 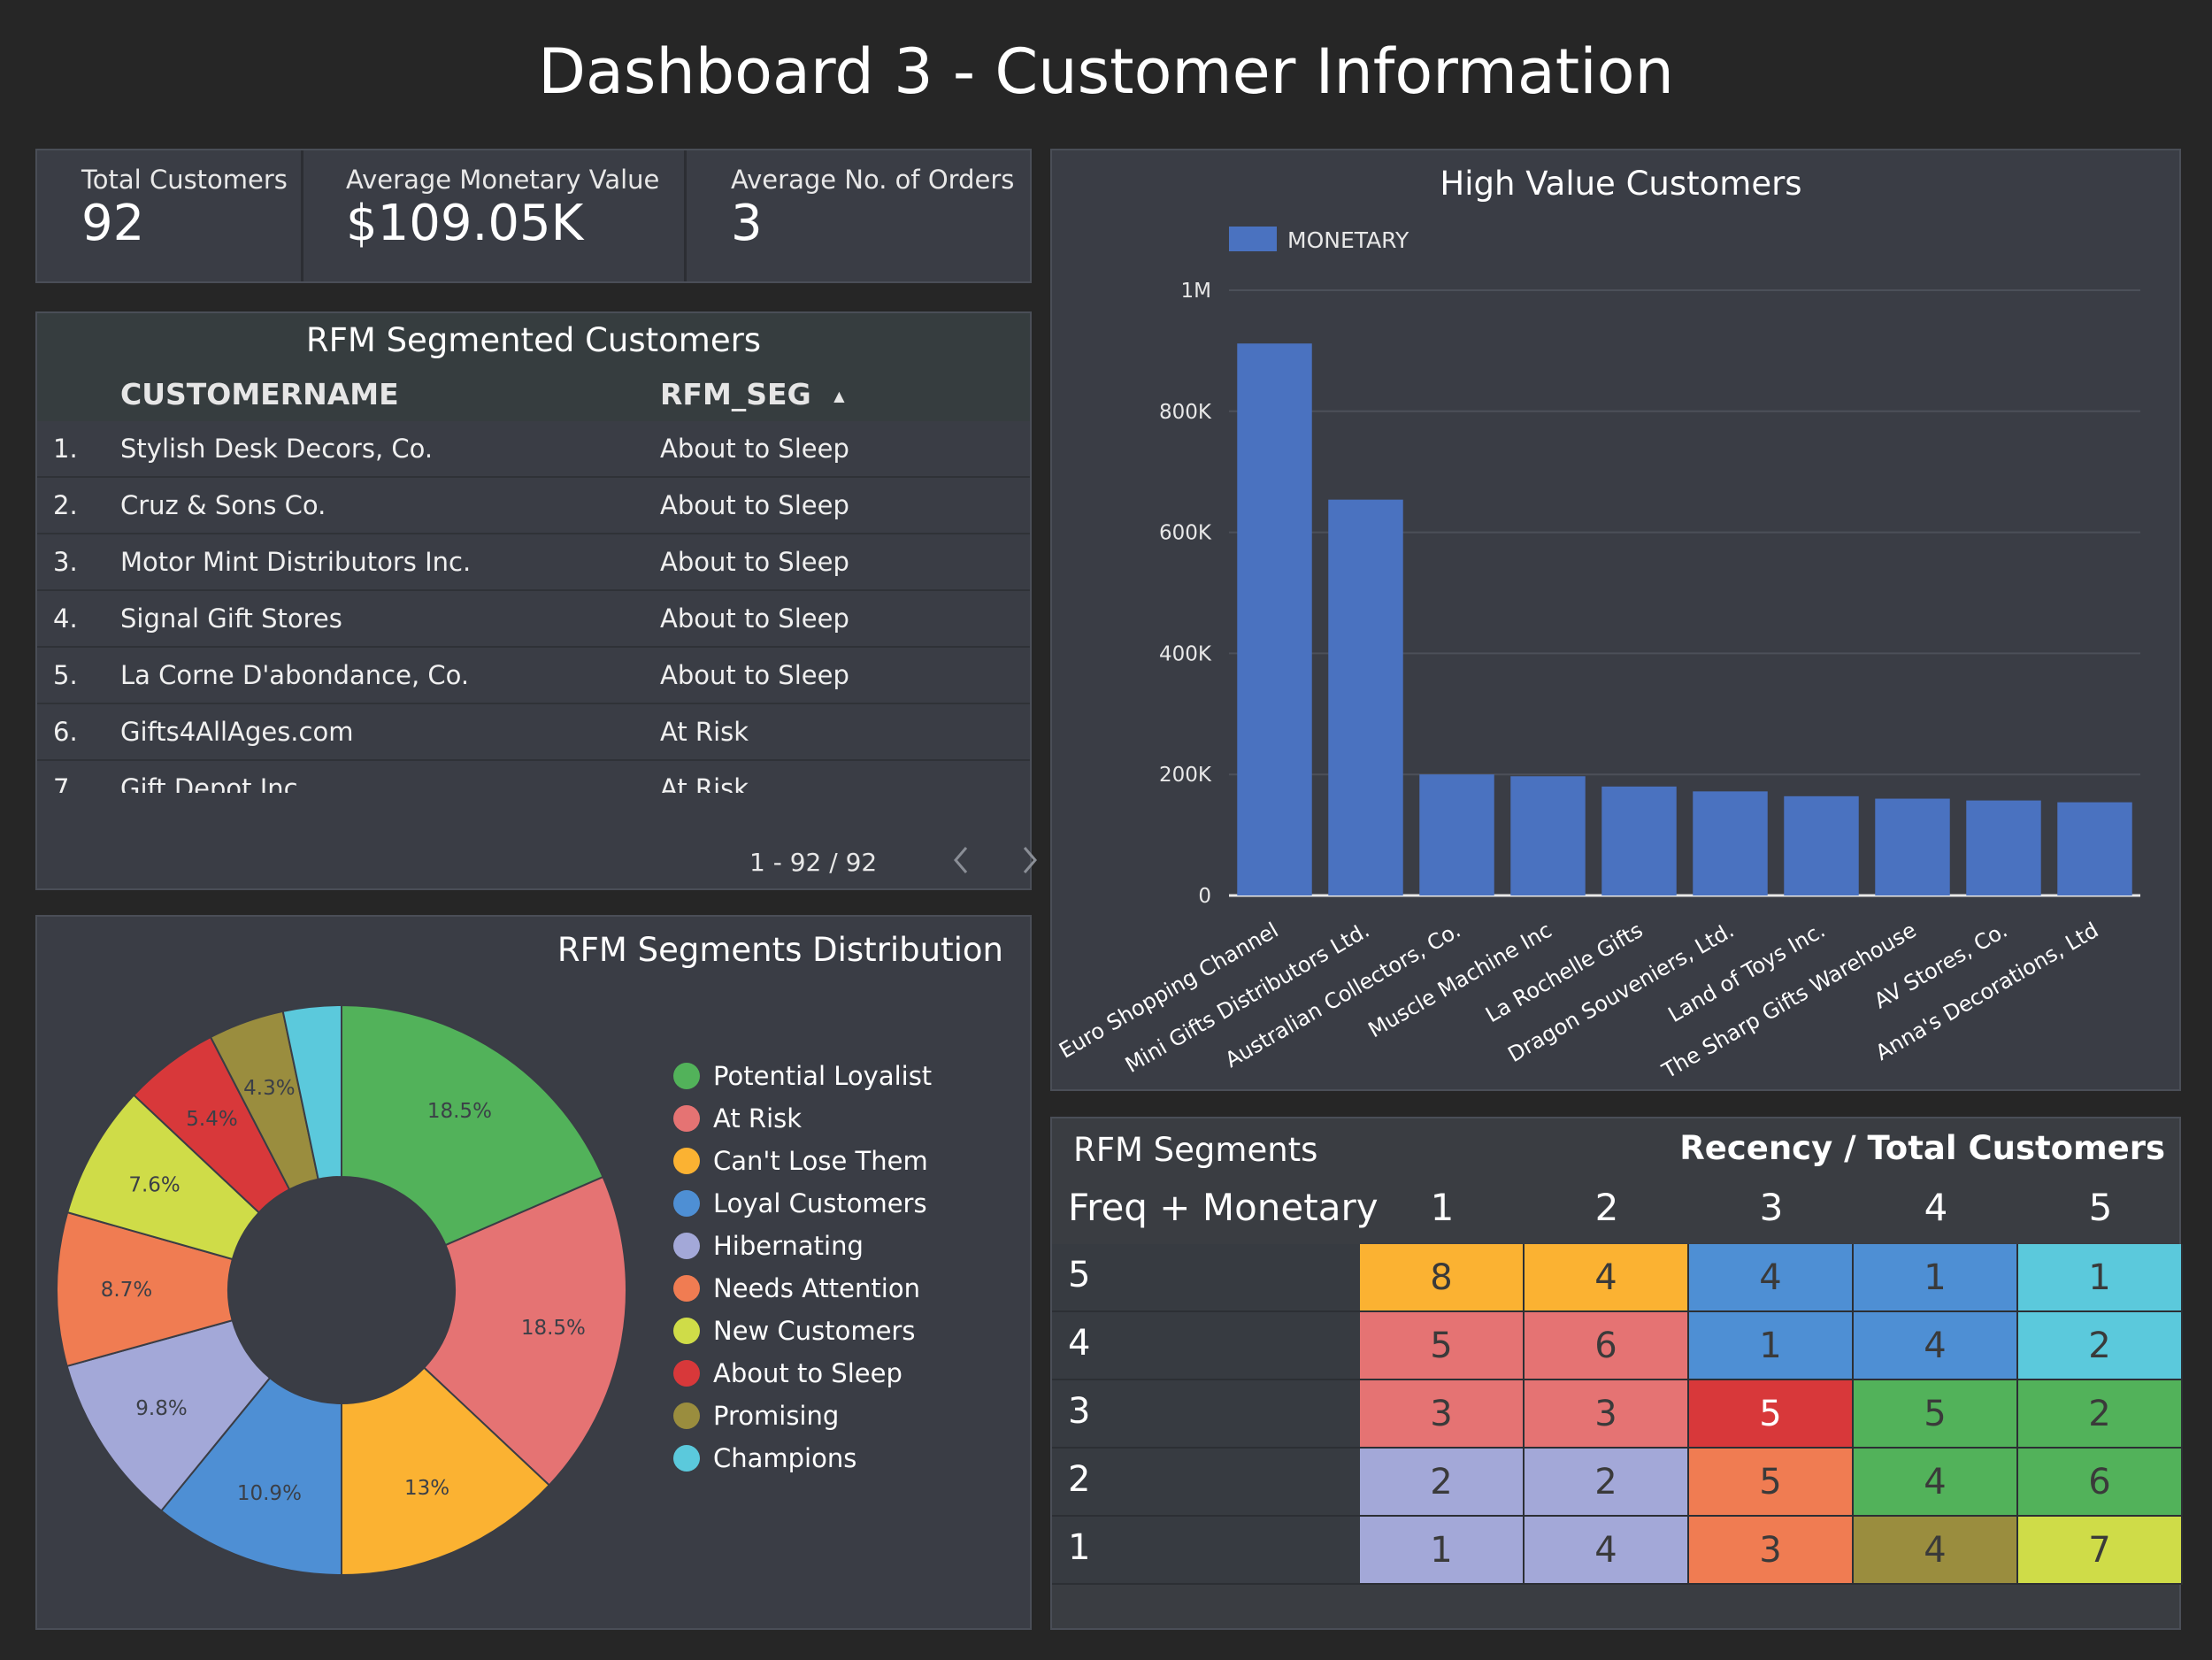 I want to click on heatmap-column-label: 2, so click(x=1607, y=1207).